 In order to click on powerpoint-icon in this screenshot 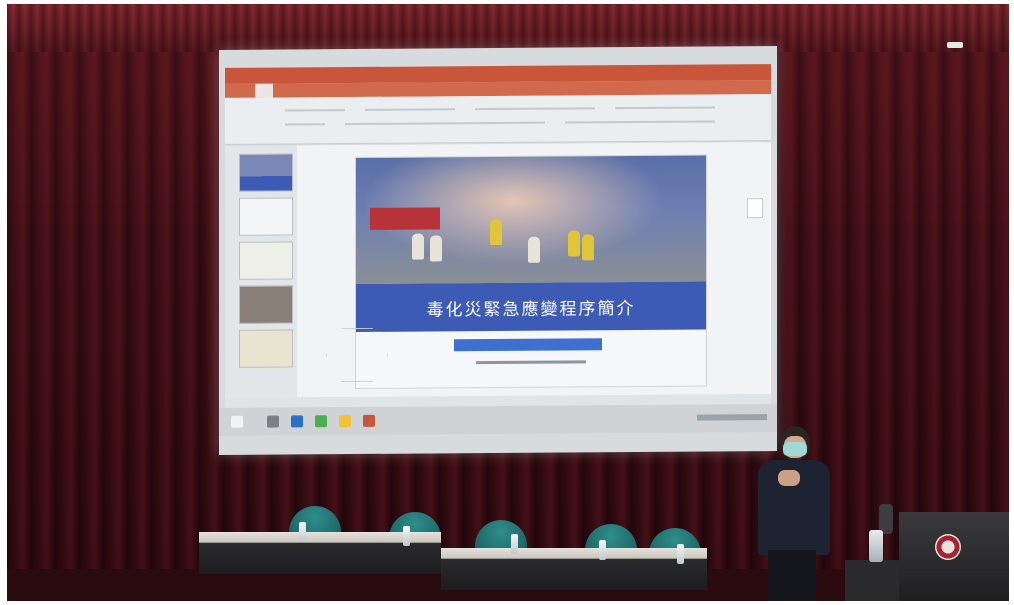, I will do `click(369, 420)`.